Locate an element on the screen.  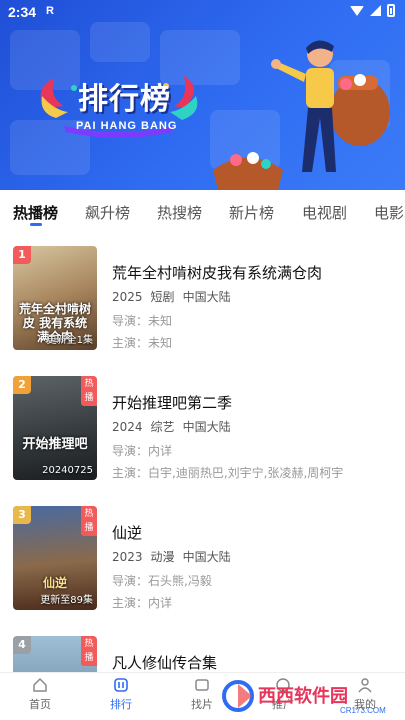
item-meta: 2025 短剧 中国大陆 is located at coordinates (175, 296).